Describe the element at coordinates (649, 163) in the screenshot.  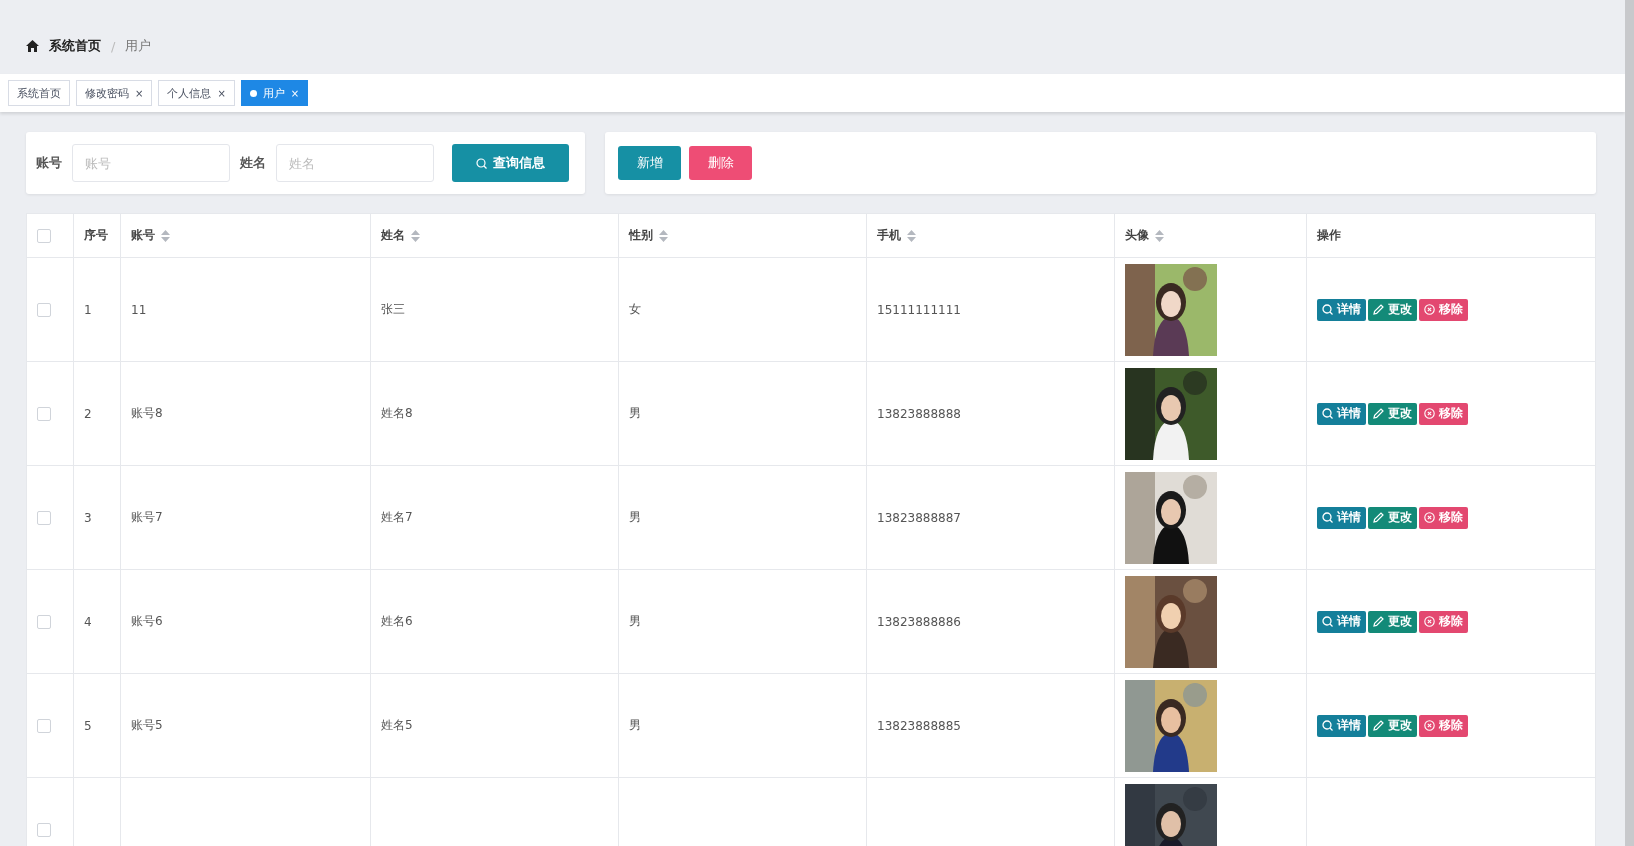
I see `add-button: 新增` at that location.